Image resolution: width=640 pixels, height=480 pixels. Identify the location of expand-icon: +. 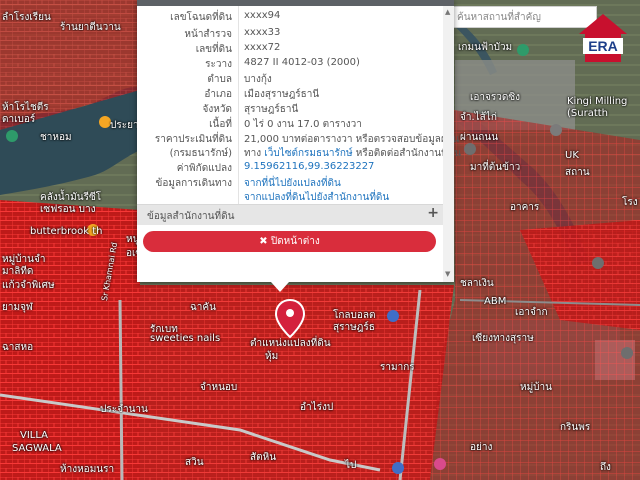
(433, 213).